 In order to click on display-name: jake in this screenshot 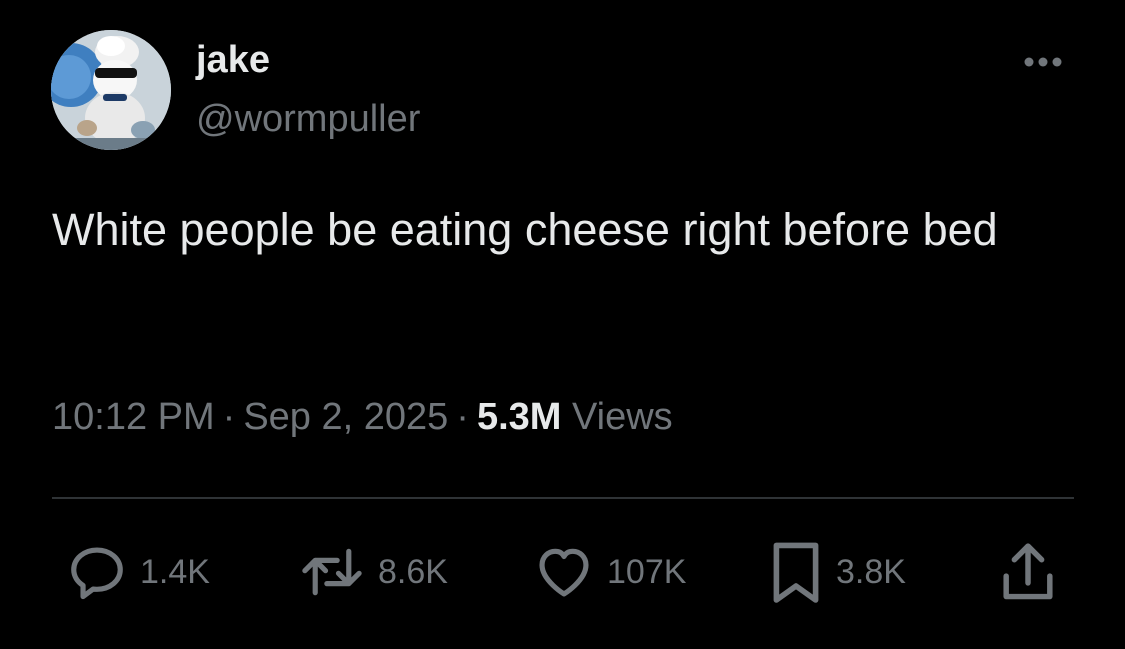, I will do `click(233, 60)`.